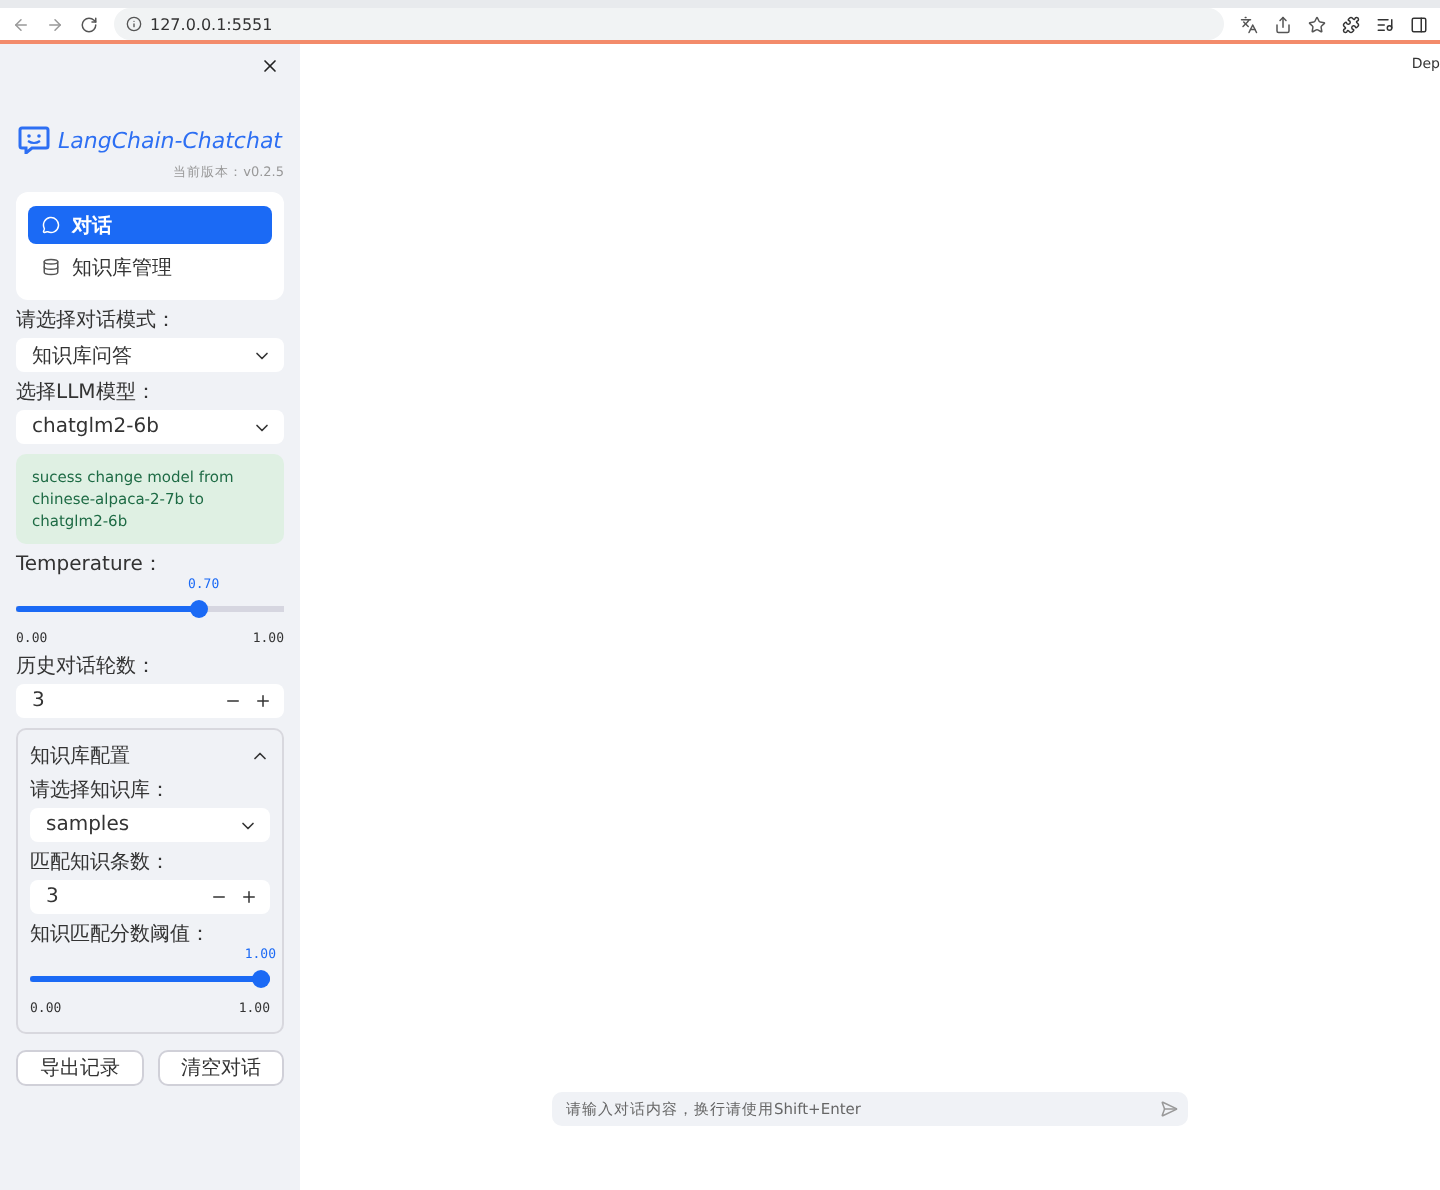 Image resolution: width=1440 pixels, height=1190 pixels. Describe the element at coordinates (1283, 24) in the screenshot. I see `share-icon` at that location.